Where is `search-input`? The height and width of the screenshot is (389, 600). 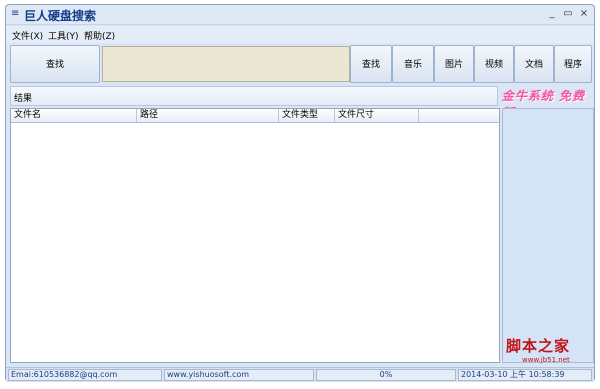 search-input is located at coordinates (226, 64).